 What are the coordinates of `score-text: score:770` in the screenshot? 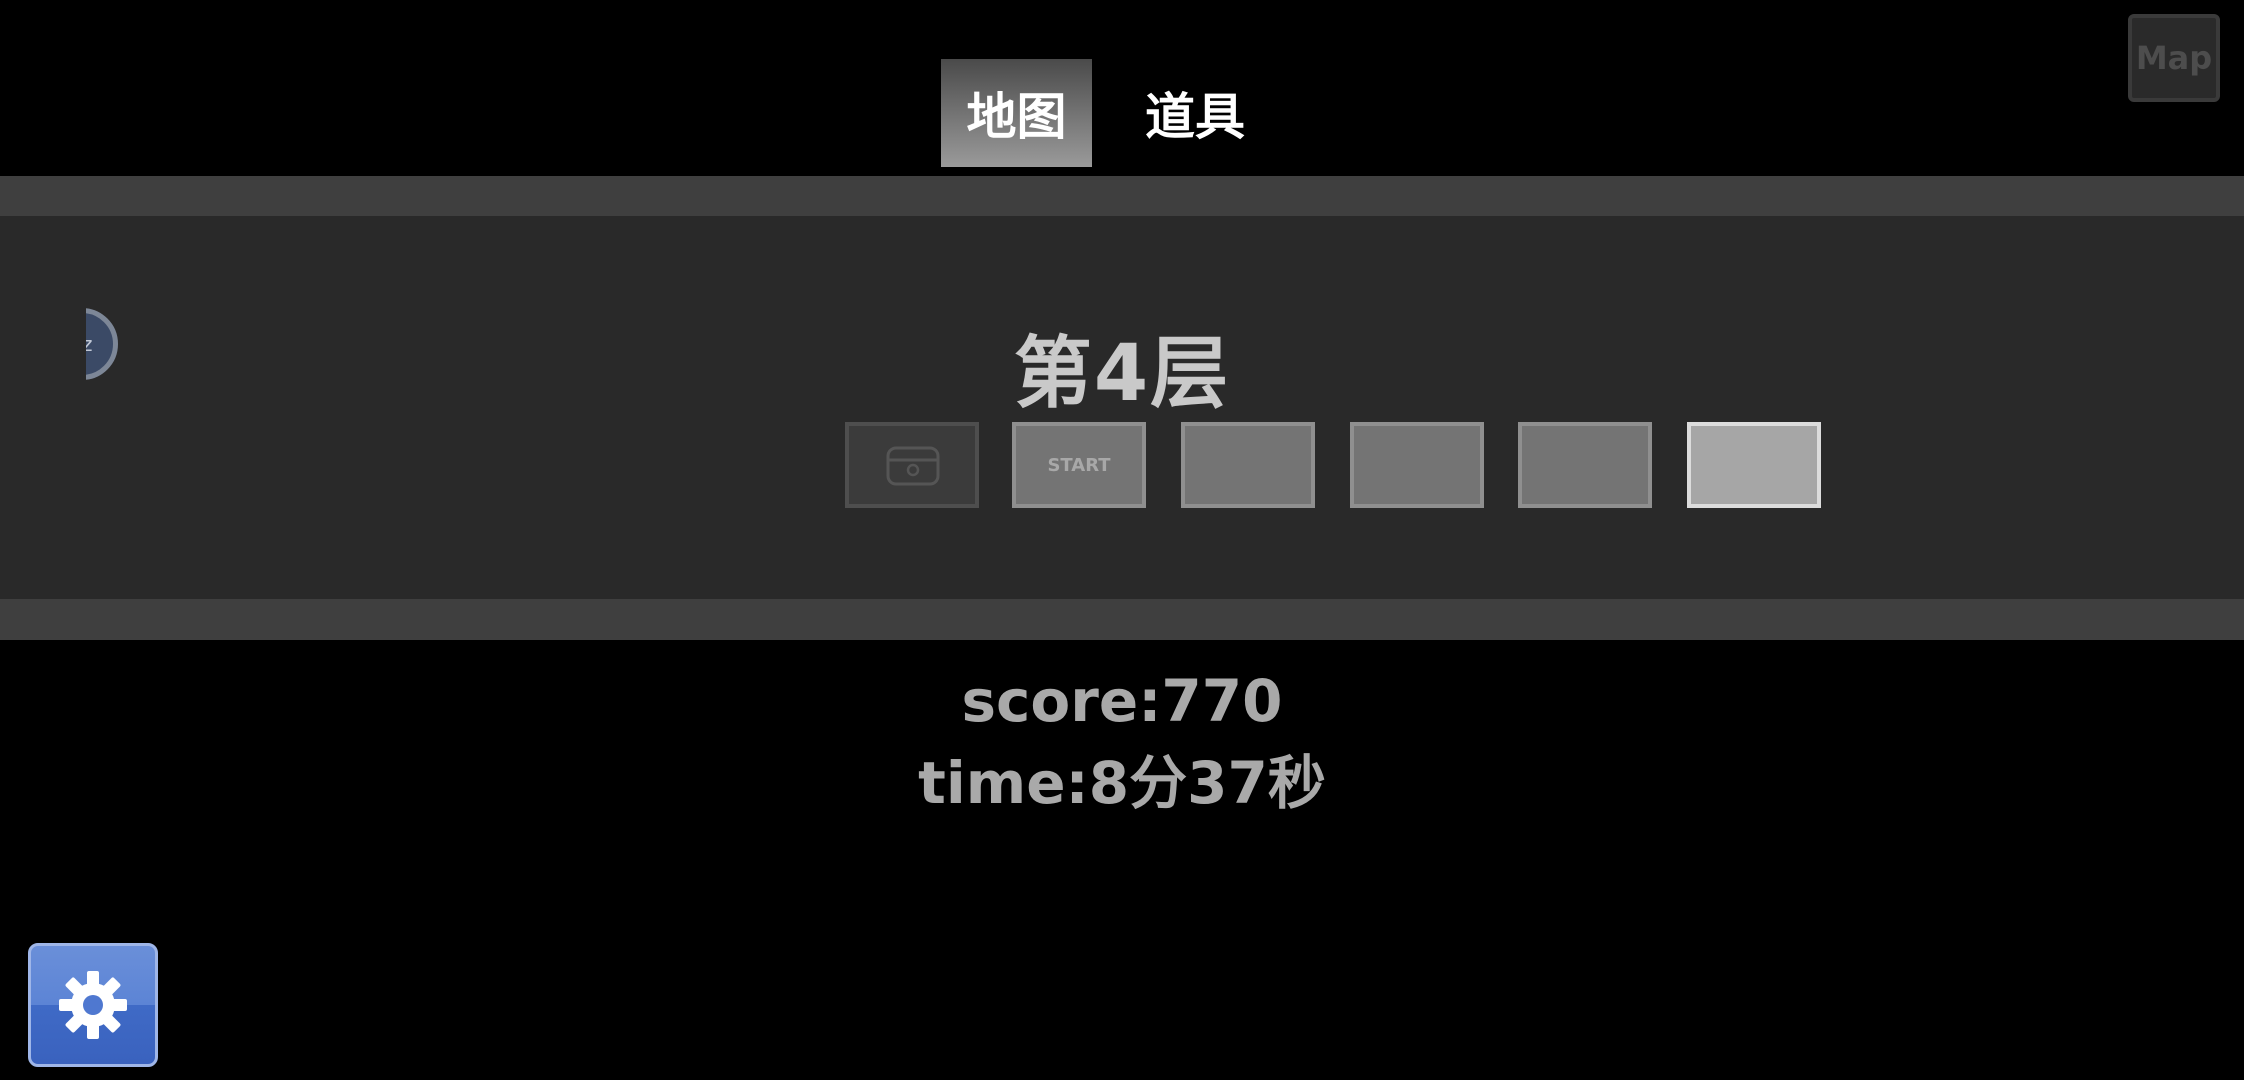 It's located at (1122, 701).